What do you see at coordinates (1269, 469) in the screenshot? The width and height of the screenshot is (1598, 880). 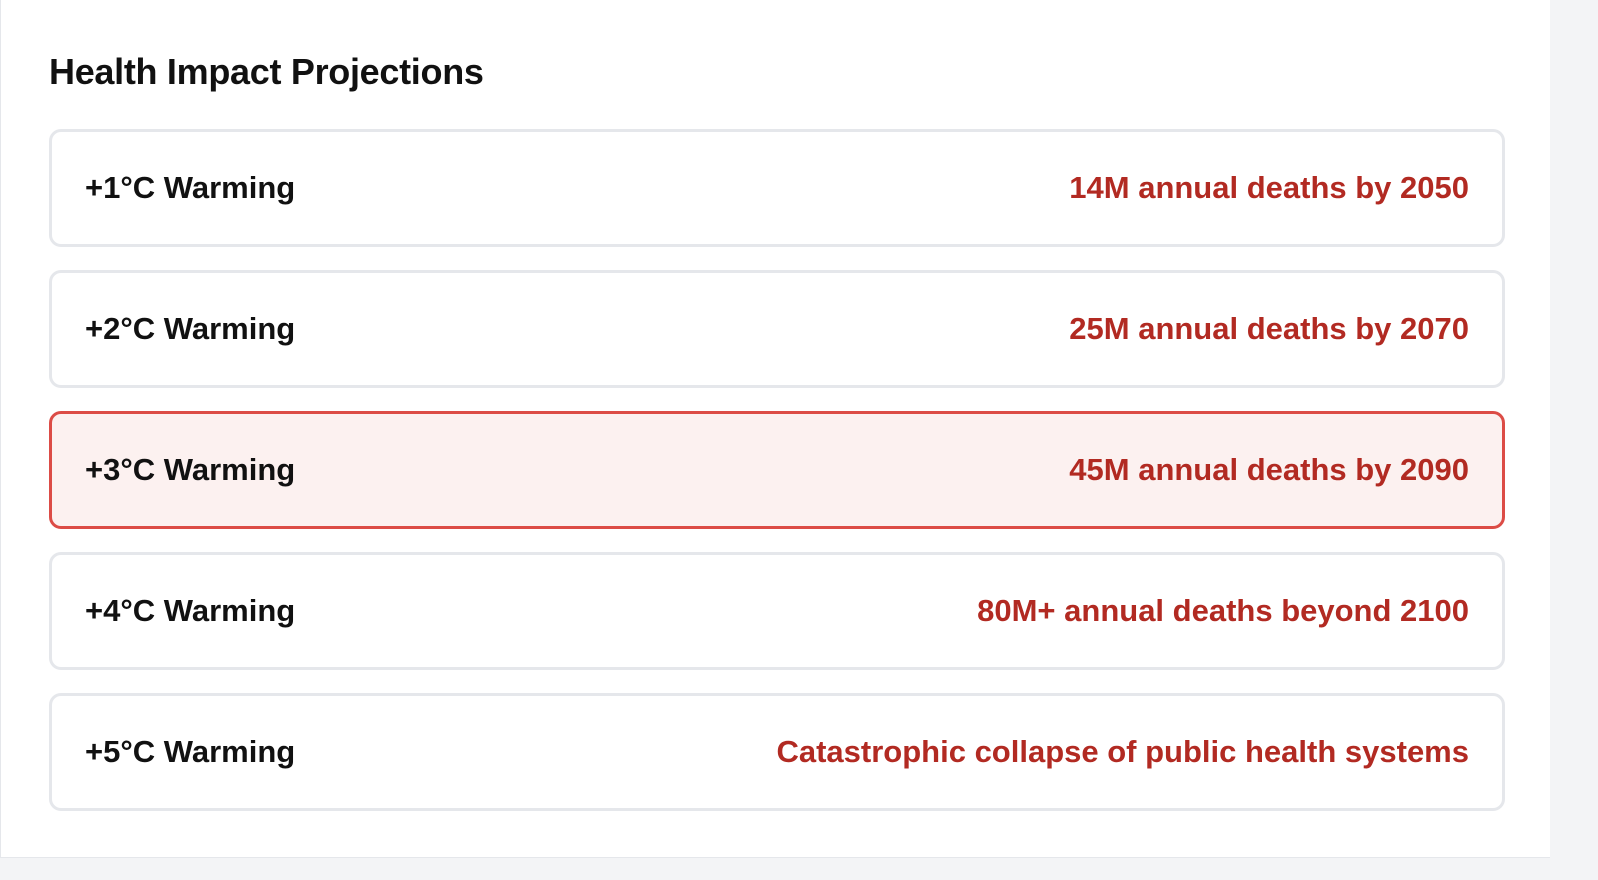 I see `projection-value: 45M annual deaths by 2090` at bounding box center [1269, 469].